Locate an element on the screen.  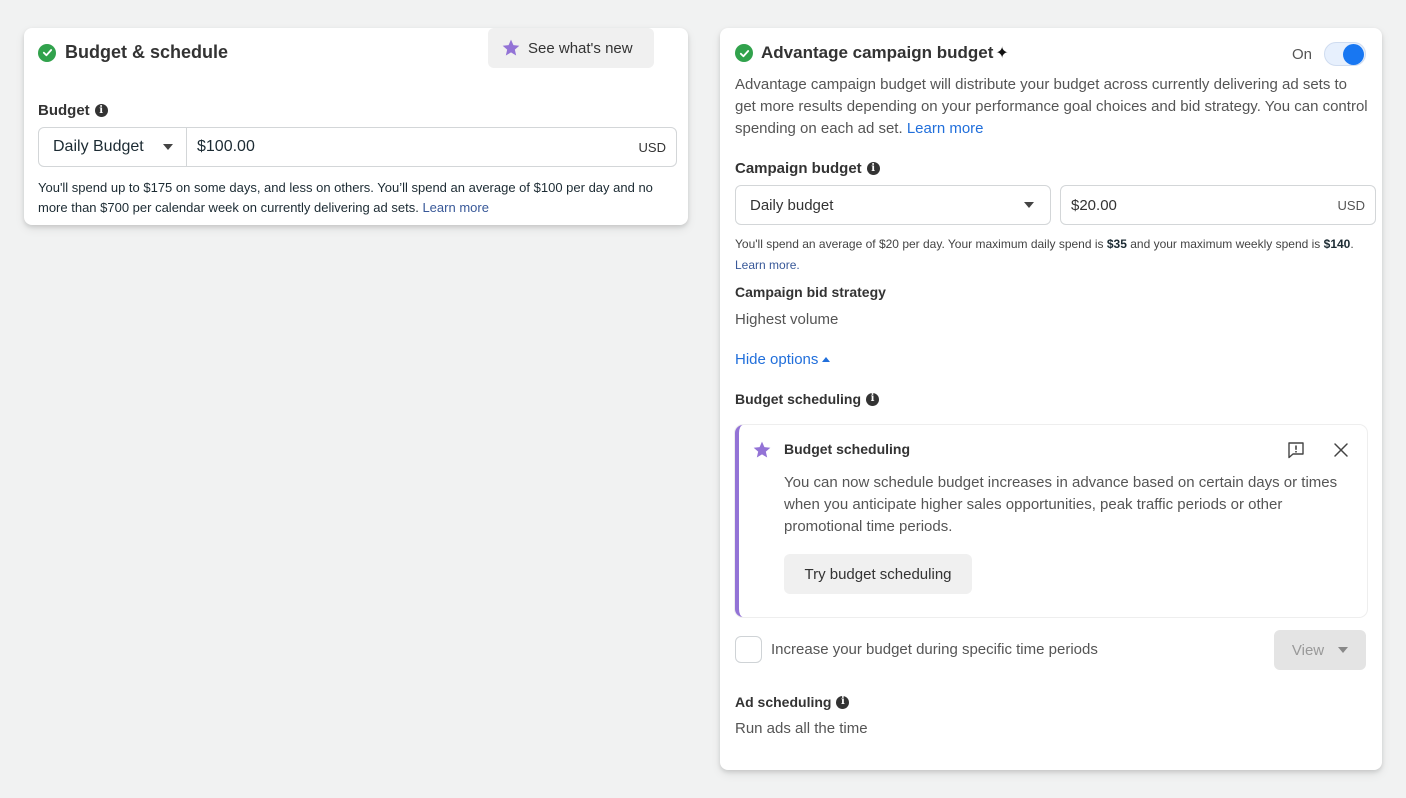
learn-more-link: Learn more. is located at coordinates (767, 265).